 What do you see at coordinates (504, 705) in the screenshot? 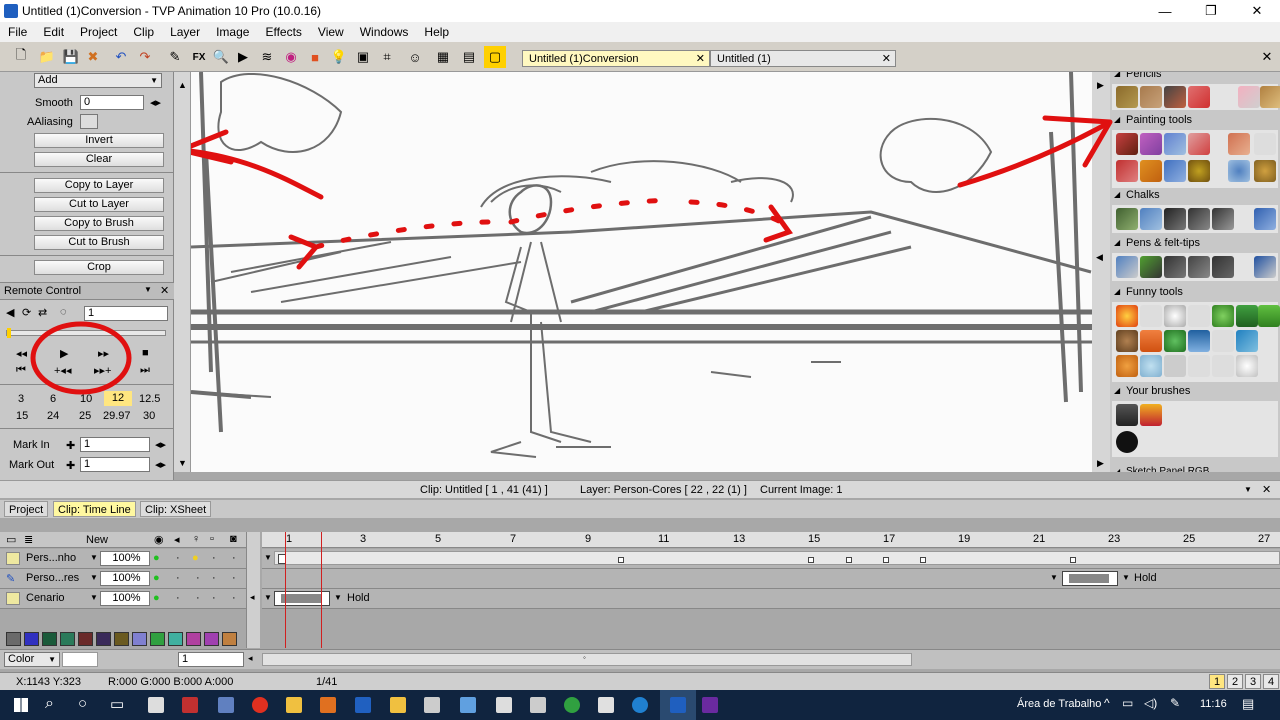
I see `word-icon` at bounding box center [504, 705].